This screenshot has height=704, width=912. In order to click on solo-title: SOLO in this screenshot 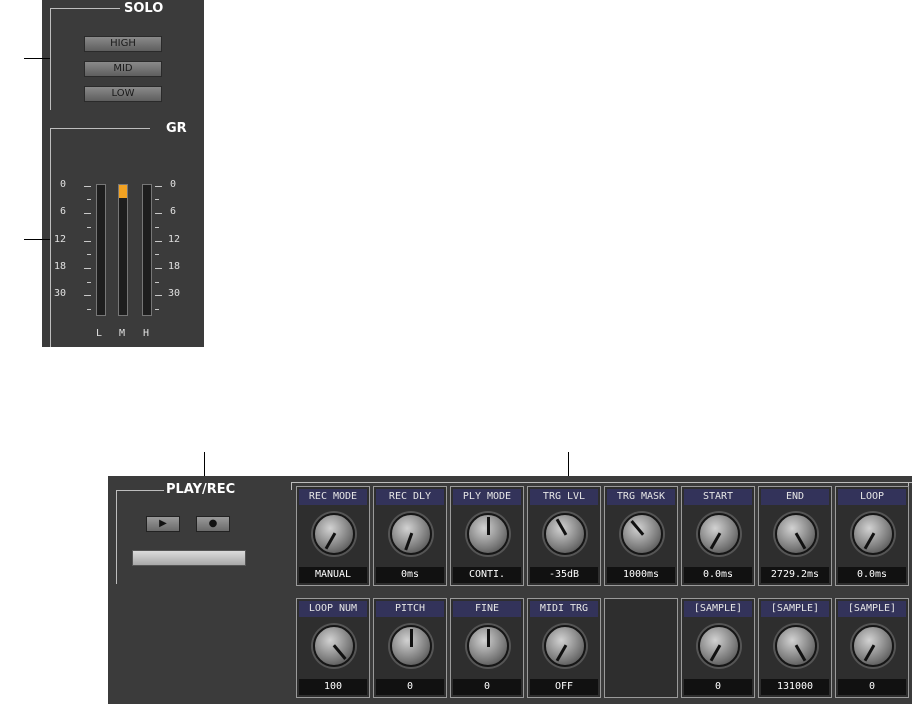, I will do `click(144, 8)`.